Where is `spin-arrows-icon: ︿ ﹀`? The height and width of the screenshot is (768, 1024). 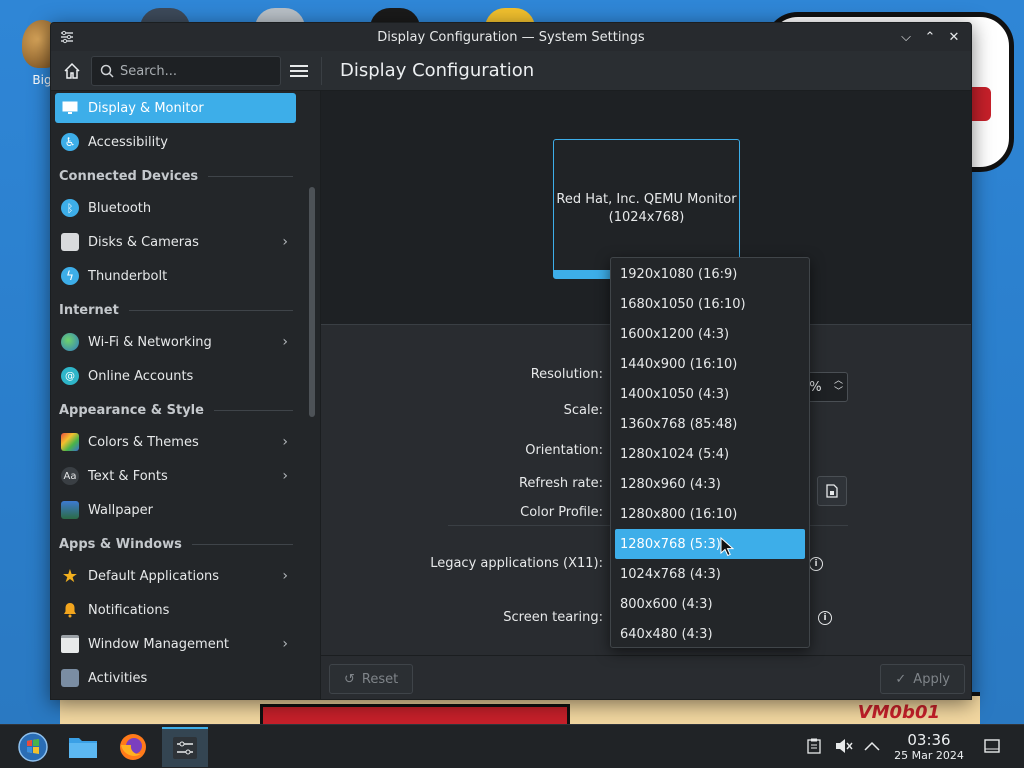 spin-arrows-icon: ︿ ﹀ is located at coordinates (838, 387).